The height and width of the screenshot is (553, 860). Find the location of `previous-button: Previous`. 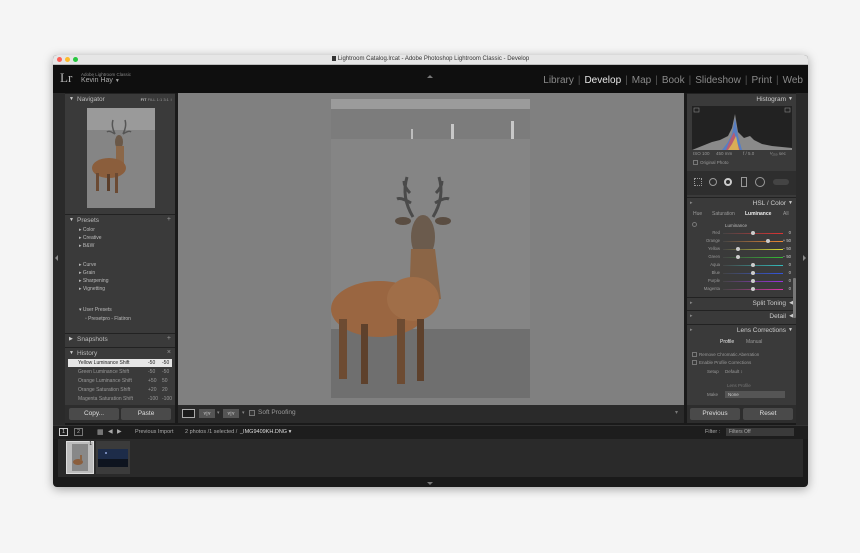

previous-button: Previous is located at coordinates (715, 414).